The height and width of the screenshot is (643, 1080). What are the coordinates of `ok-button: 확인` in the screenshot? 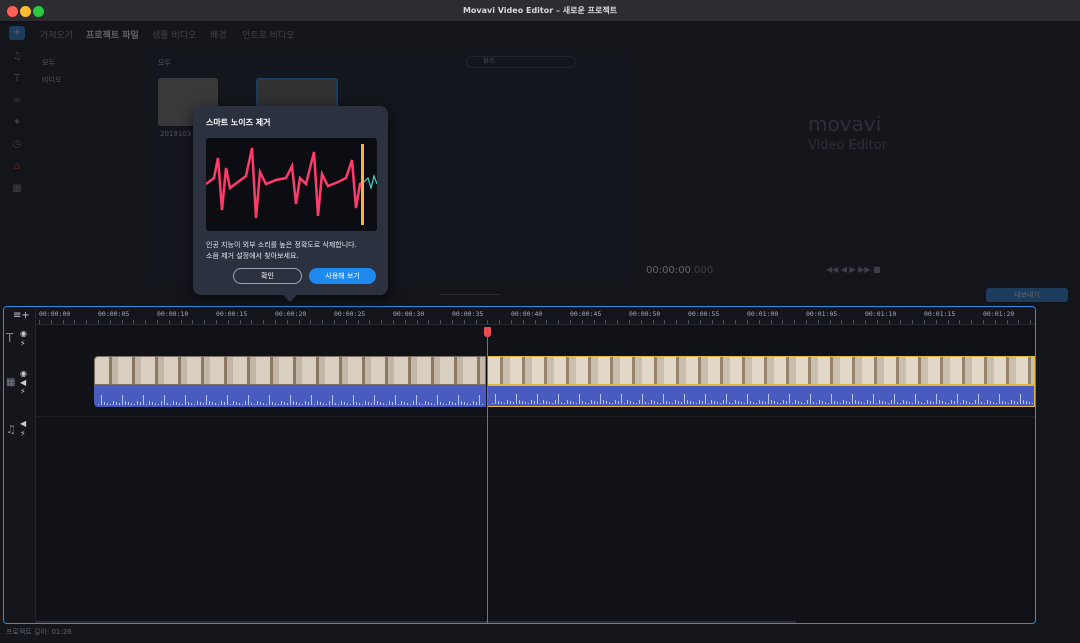 It's located at (267, 276).